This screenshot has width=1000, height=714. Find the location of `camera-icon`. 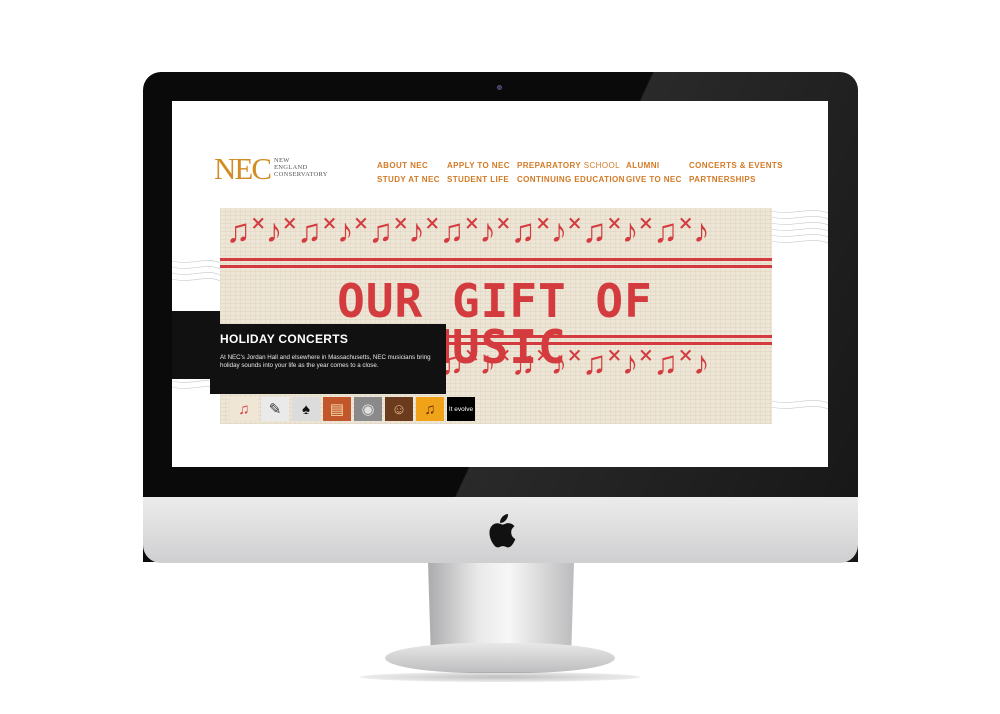

camera-icon is located at coordinates (499, 87).